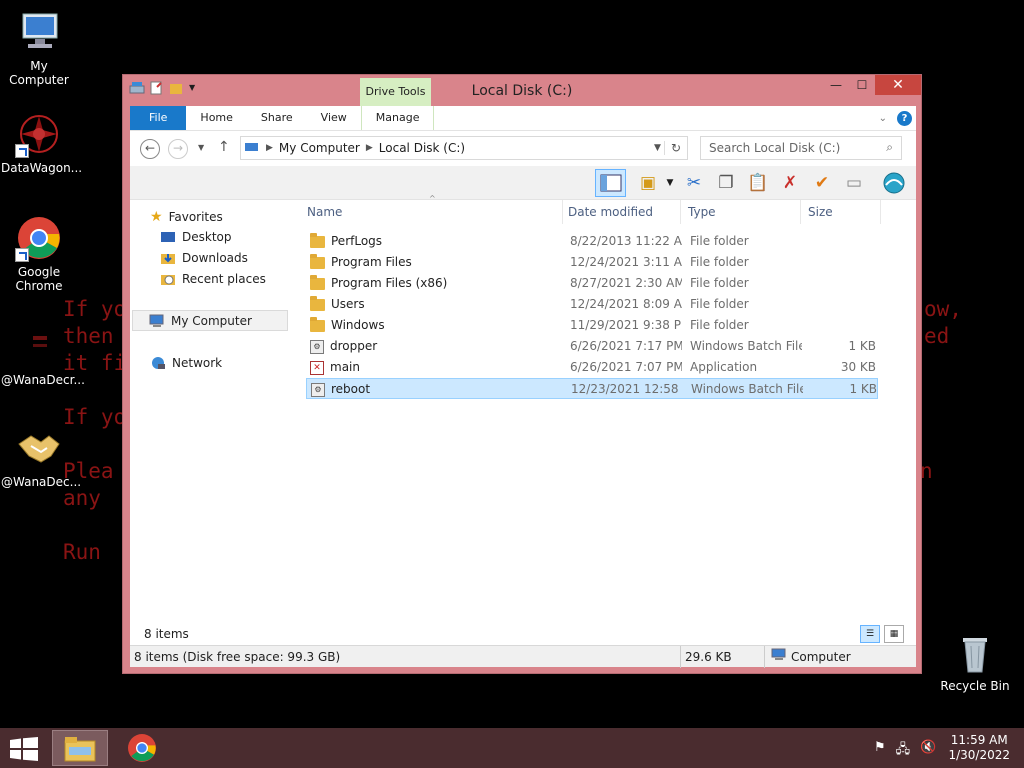 This screenshot has width=1024, height=768. I want to click on nav-favorites: ★ Favorites, so click(186, 217).